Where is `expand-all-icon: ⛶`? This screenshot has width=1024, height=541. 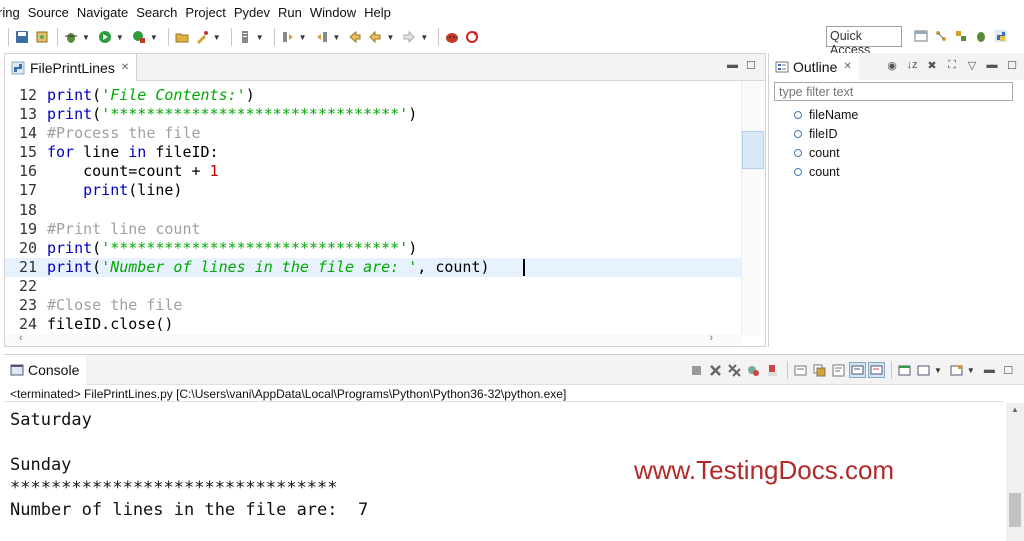 expand-all-icon: ⛶ is located at coordinates (952, 65).